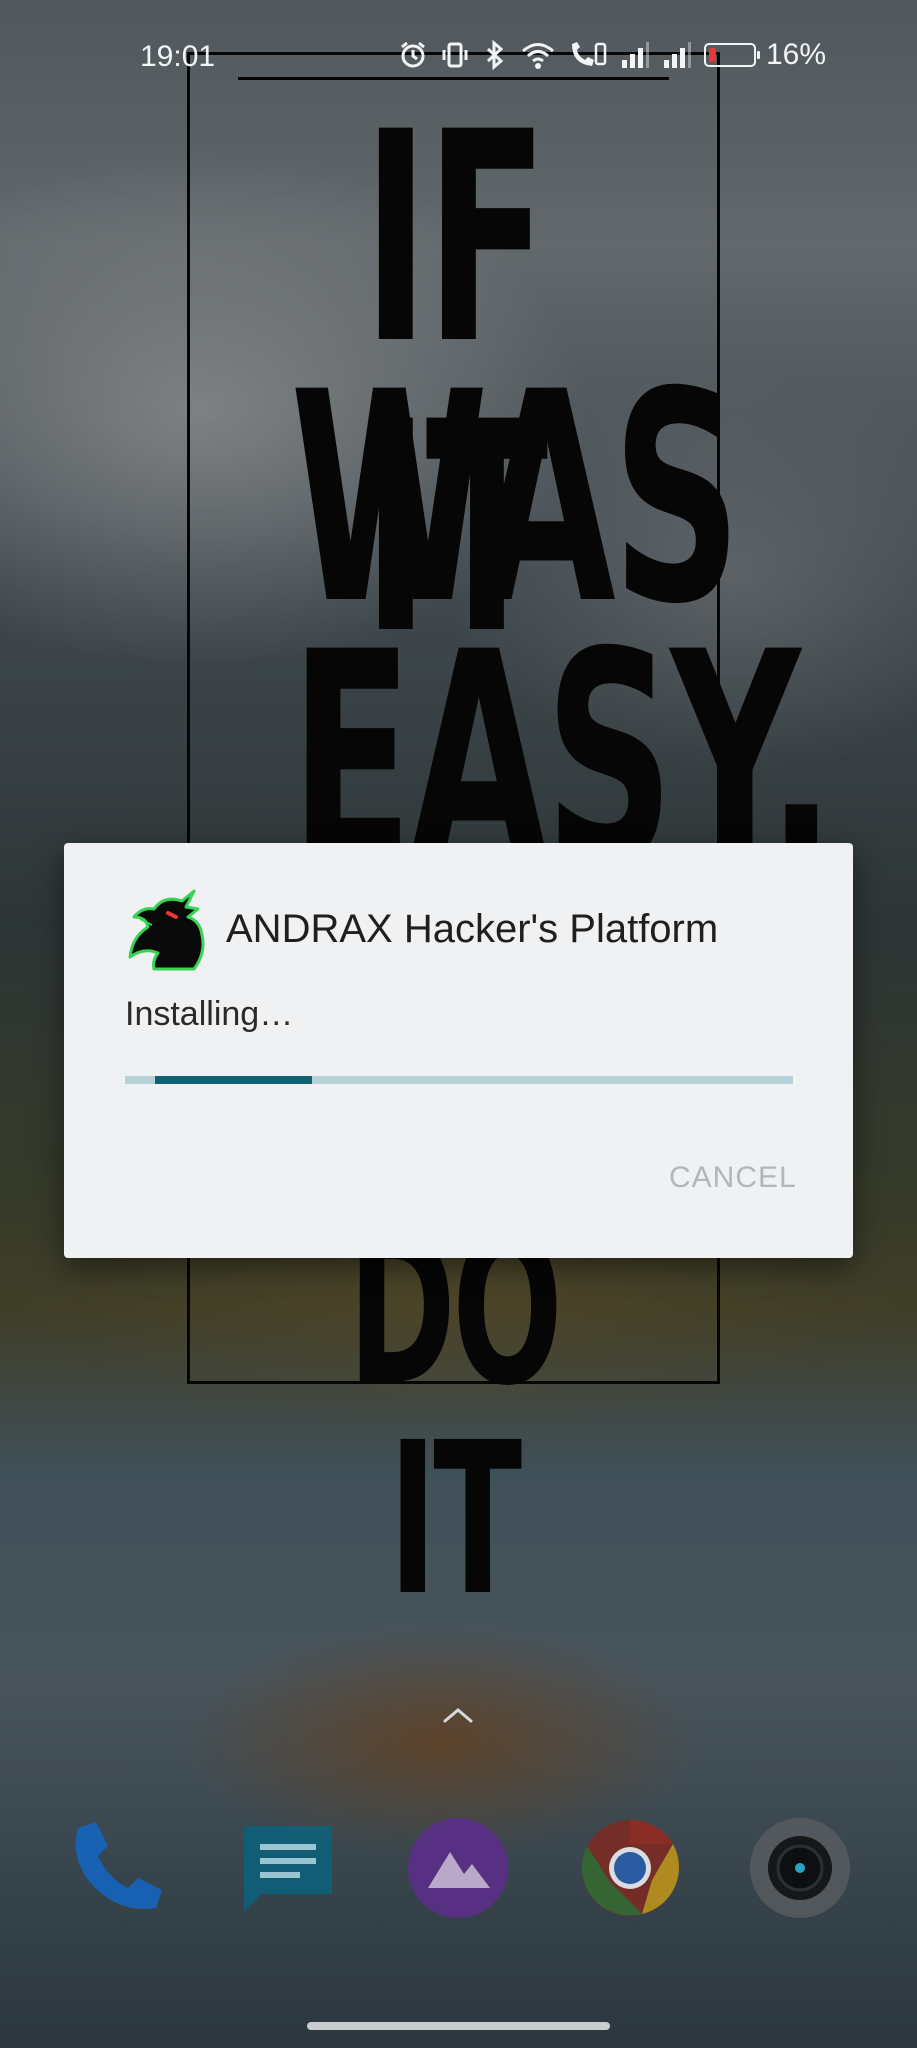 This screenshot has width=917, height=2048. What do you see at coordinates (538, 56) in the screenshot?
I see `wifi-icon` at bounding box center [538, 56].